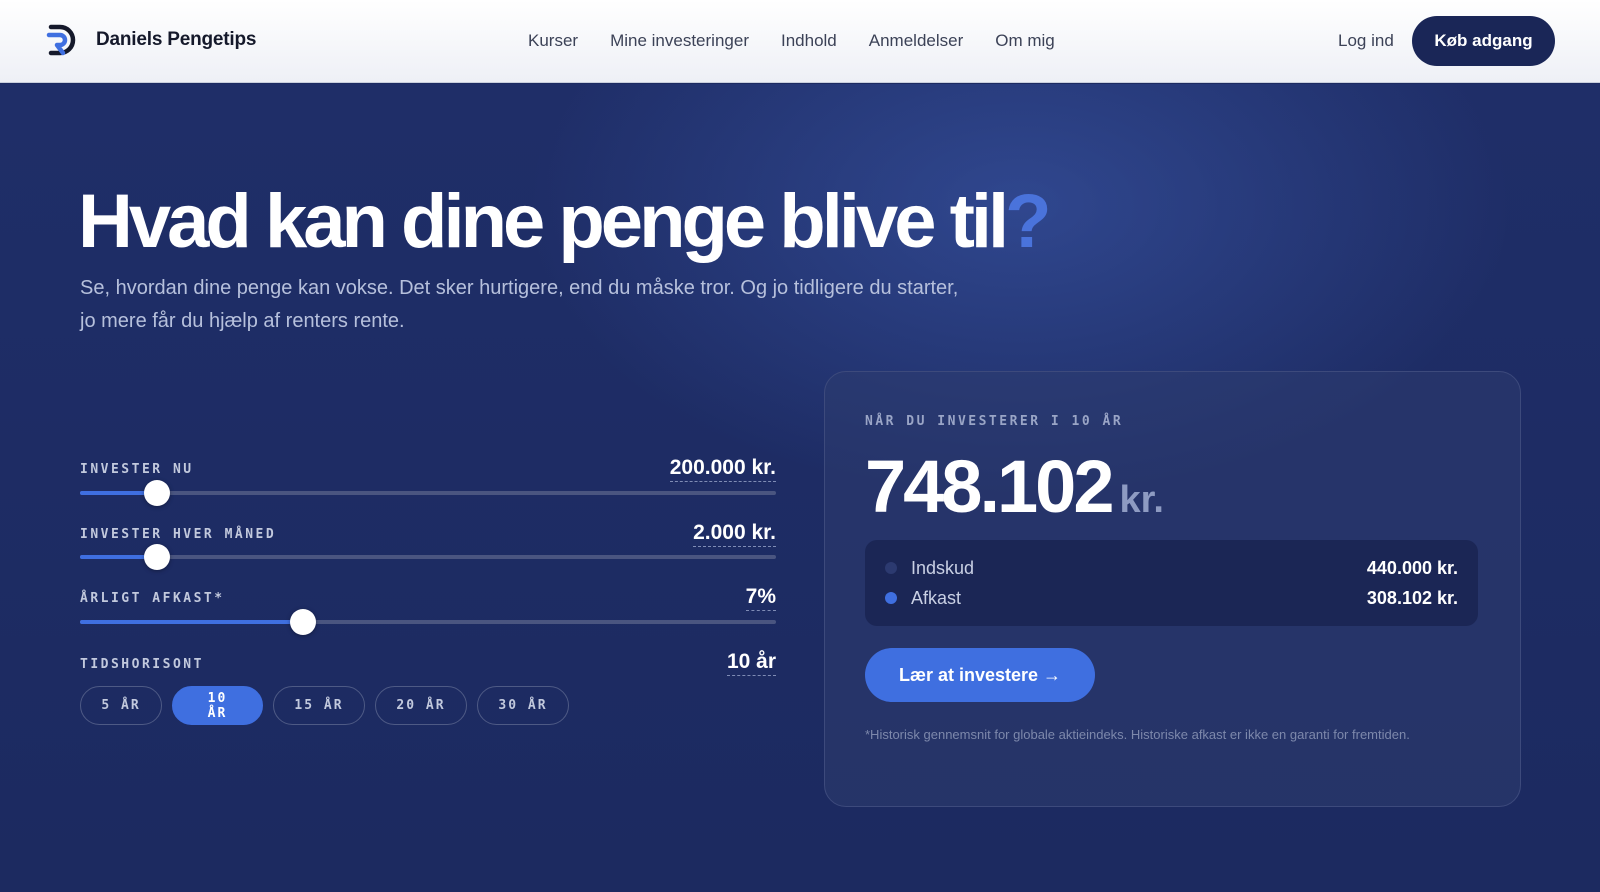 This screenshot has height=892, width=1600. I want to click on invest-now-value: 200.000 kr., so click(722, 469).